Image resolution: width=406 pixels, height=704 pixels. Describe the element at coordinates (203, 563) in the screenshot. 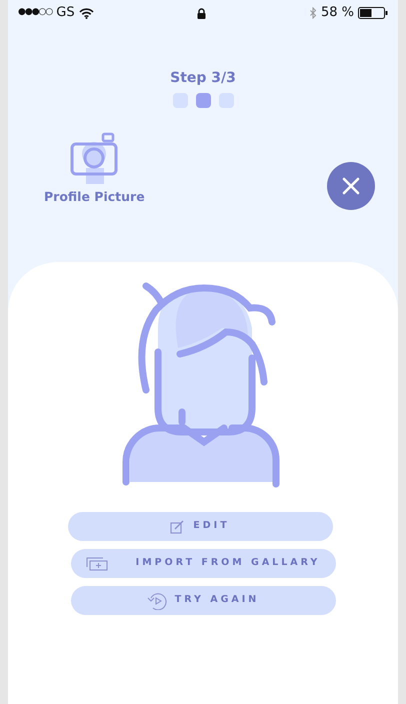

I see `action-button: IMPORT FROM GALLARY` at that location.